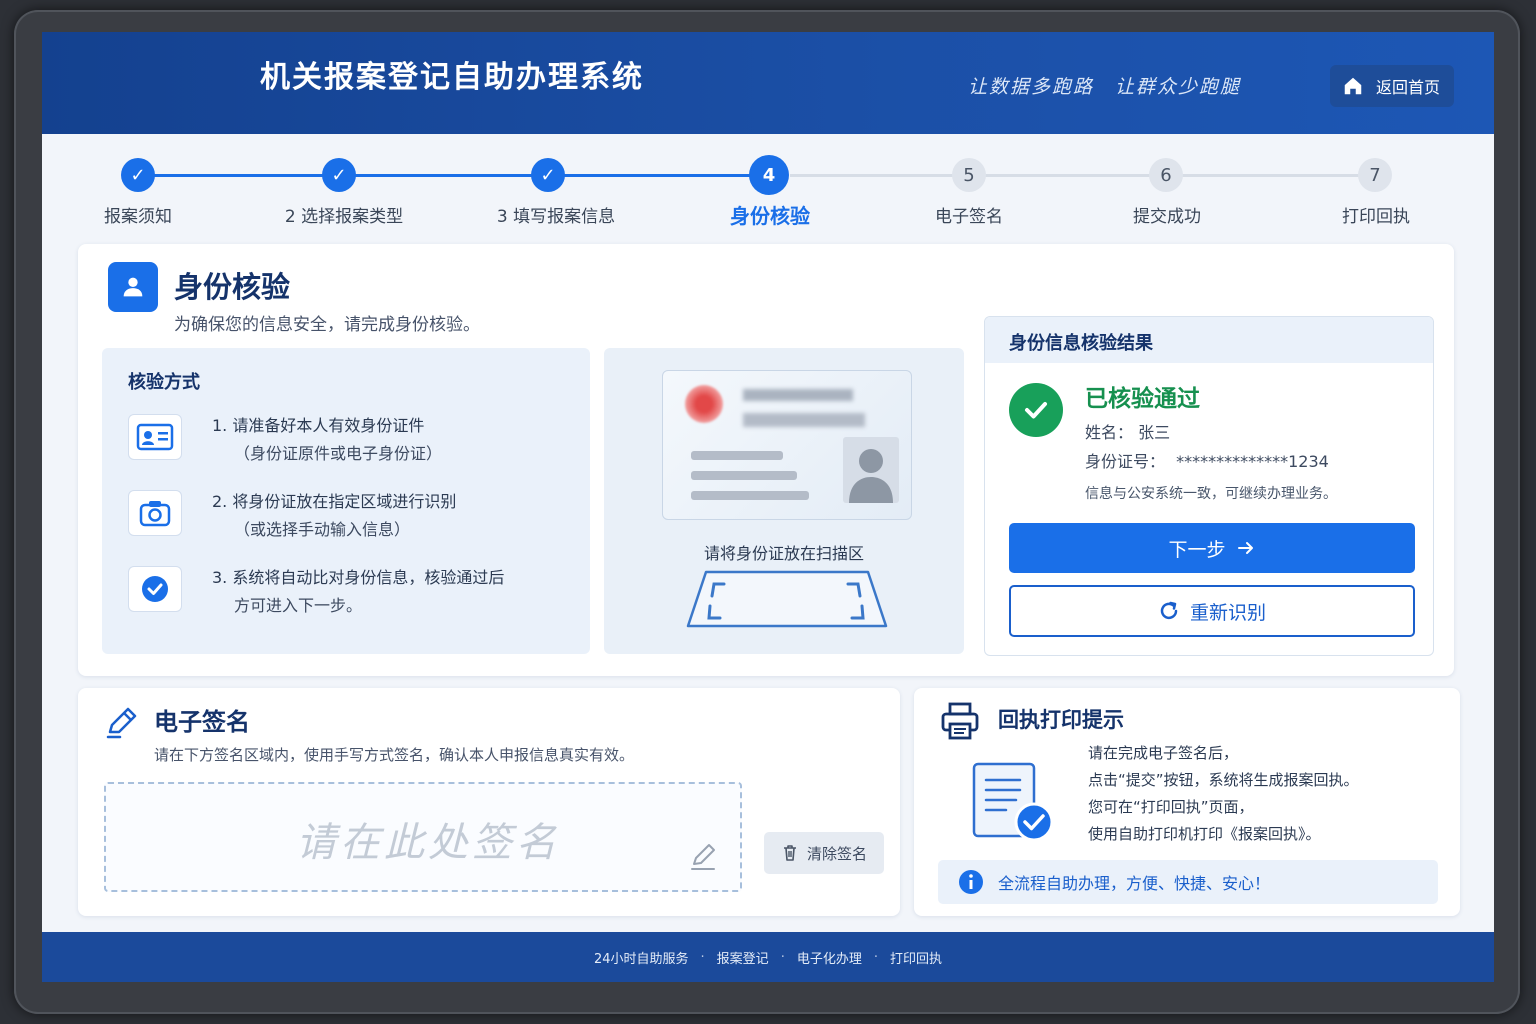 This screenshot has height=1024, width=1536. What do you see at coordinates (1375, 175) in the screenshot?
I see `step-7-number: 7` at bounding box center [1375, 175].